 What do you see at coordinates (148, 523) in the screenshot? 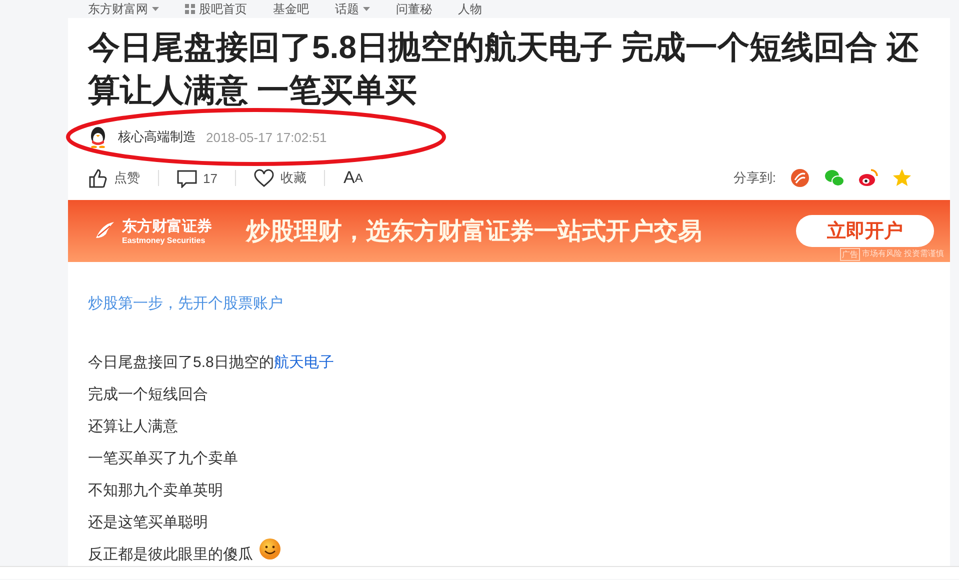
I see `paragraph-text: 还是这笔买单聪明` at bounding box center [148, 523].